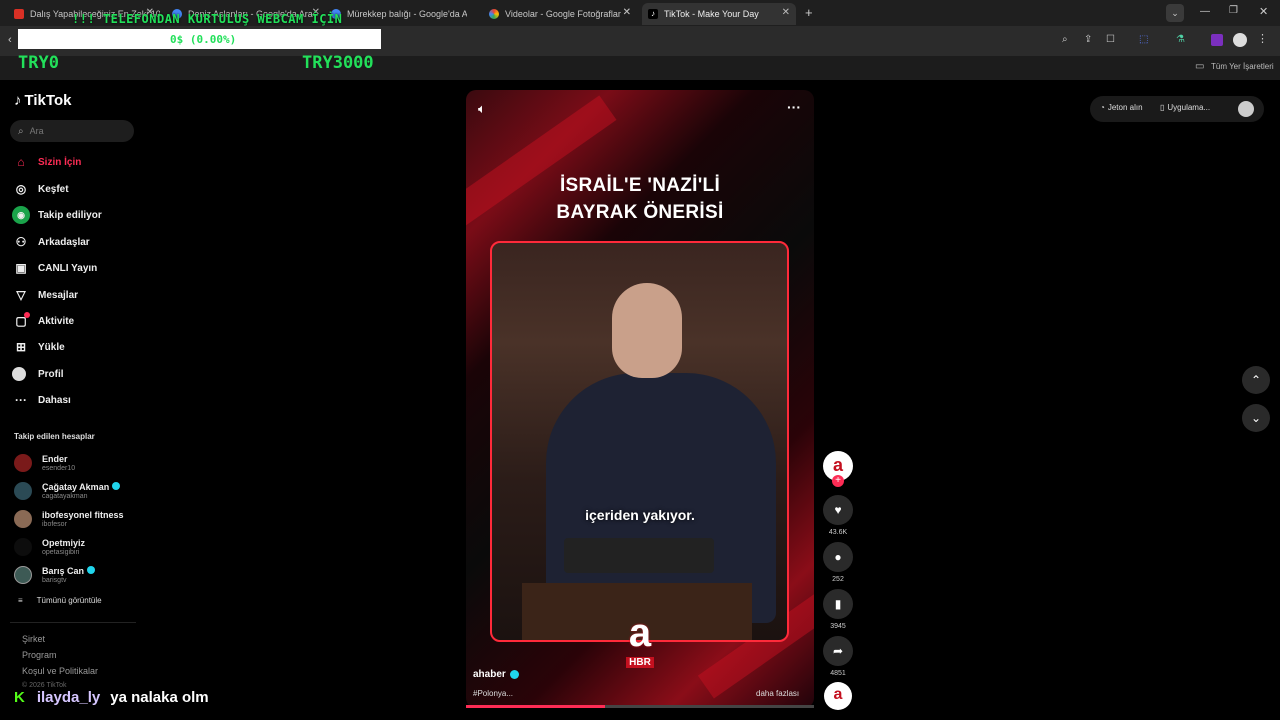 This screenshot has width=1280, height=720. What do you see at coordinates (1143, 39) in the screenshot?
I see `extension-icon: ⬚` at bounding box center [1143, 39].